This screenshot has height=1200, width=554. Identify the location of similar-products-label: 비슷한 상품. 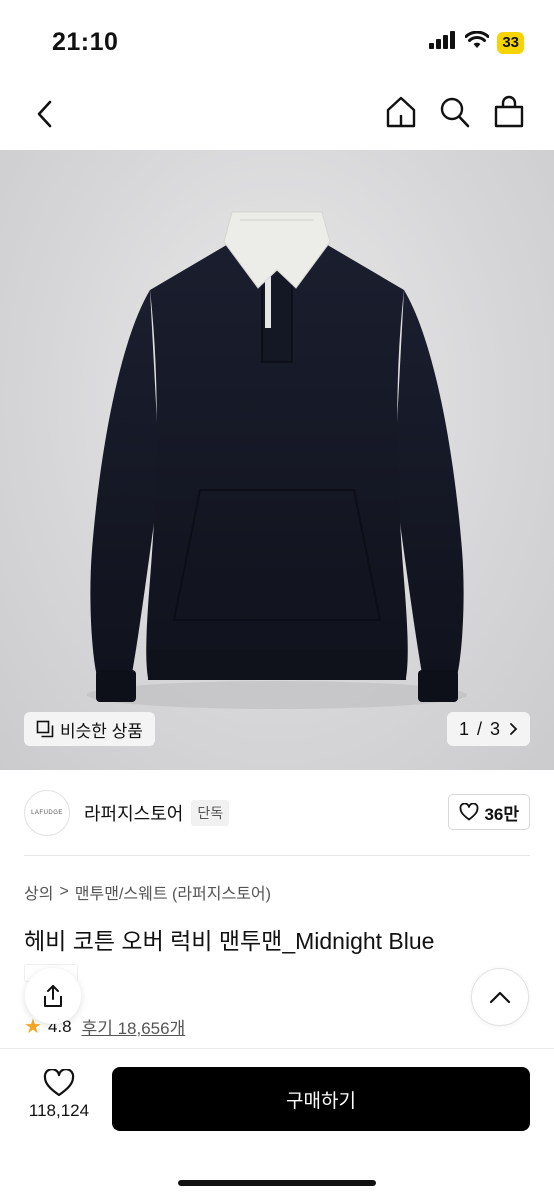
(101, 731).